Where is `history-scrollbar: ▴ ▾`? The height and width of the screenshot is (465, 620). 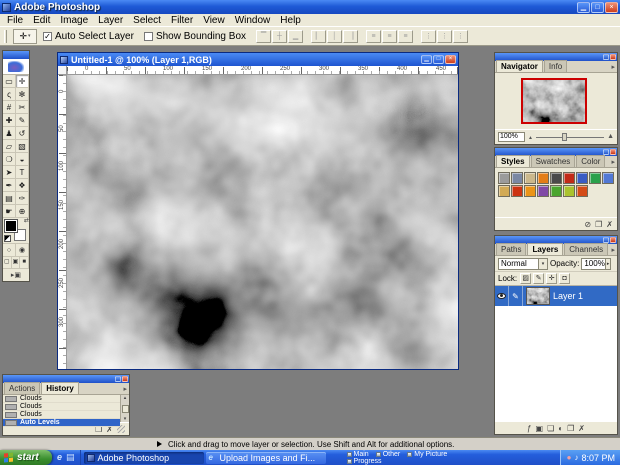
history-scrollbar: ▴ ▾ is located at coordinates (124, 408).